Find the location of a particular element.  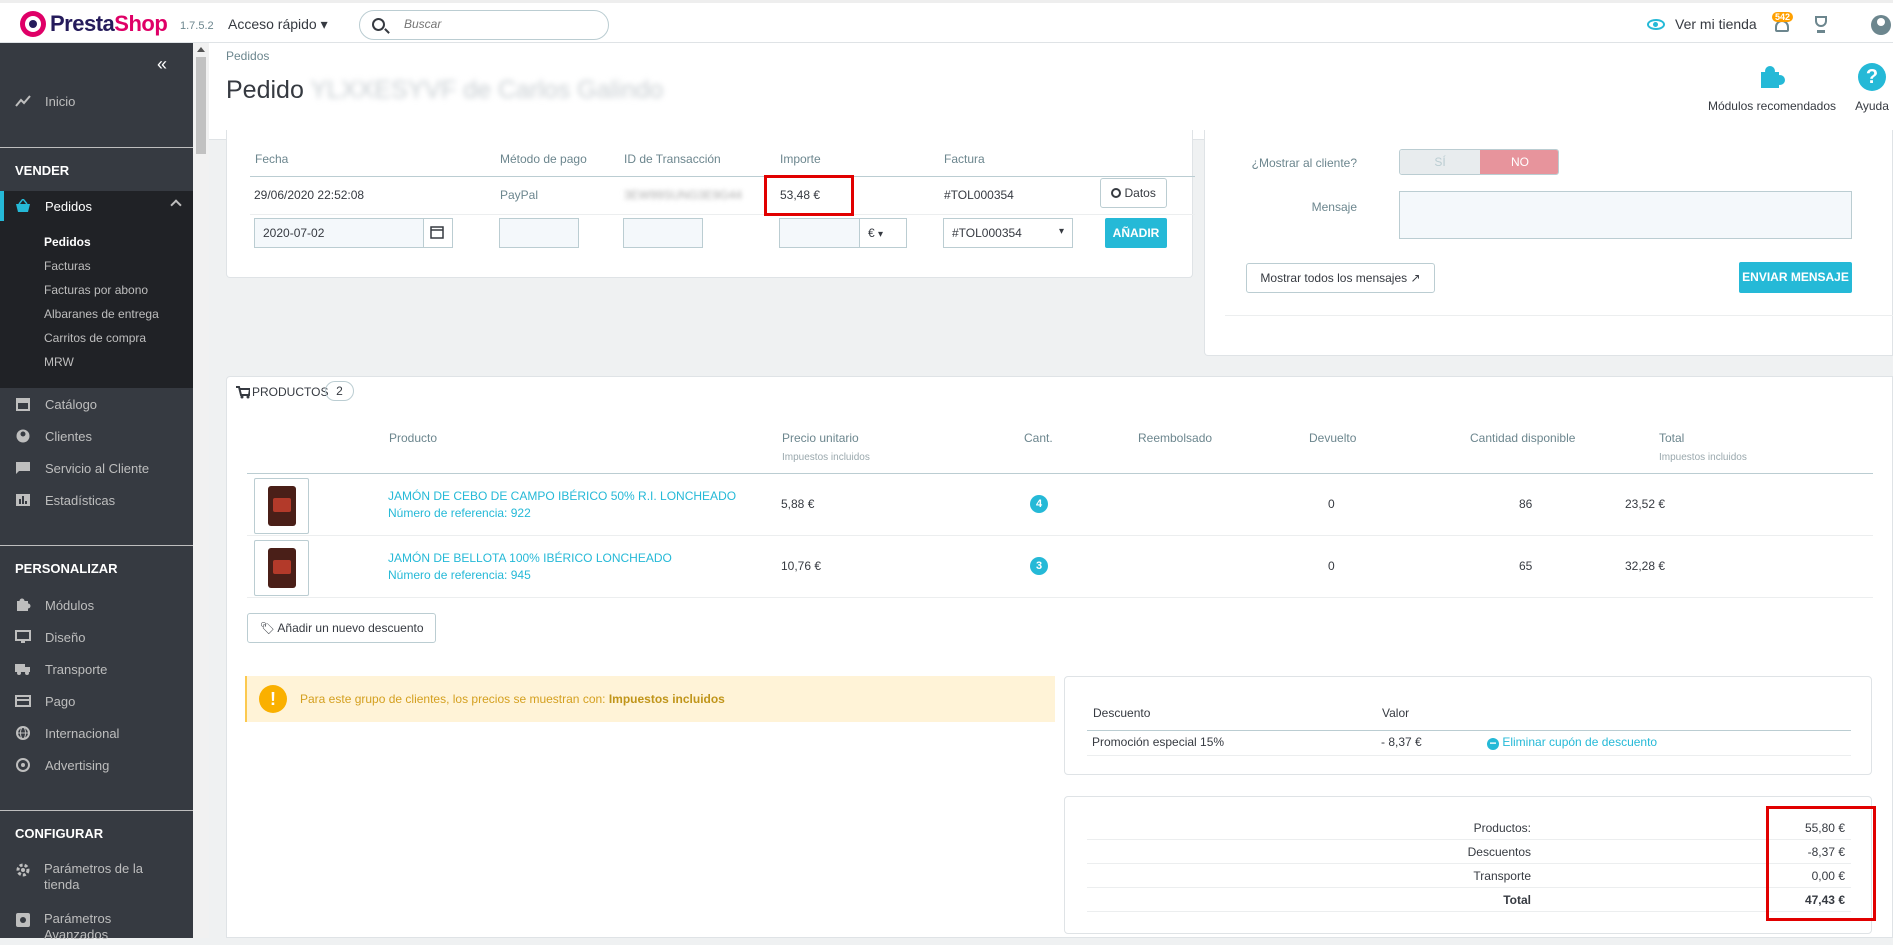

col-precio: Precio unitario is located at coordinates (820, 438).